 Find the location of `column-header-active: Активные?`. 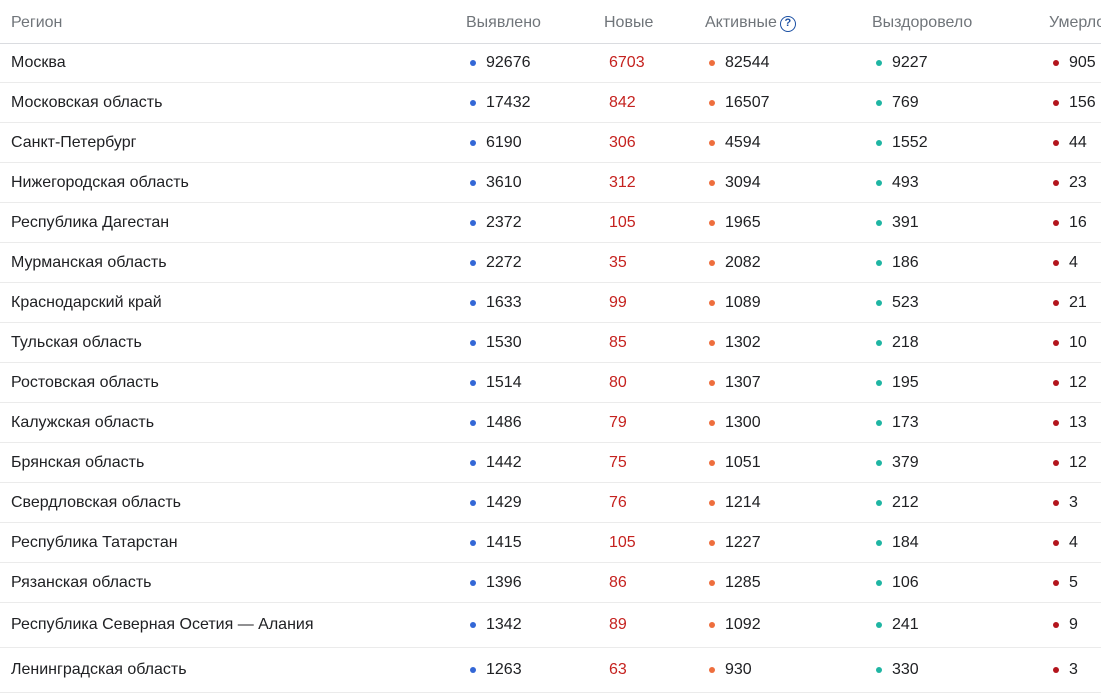

column-header-active: Активные? is located at coordinates (750, 23).